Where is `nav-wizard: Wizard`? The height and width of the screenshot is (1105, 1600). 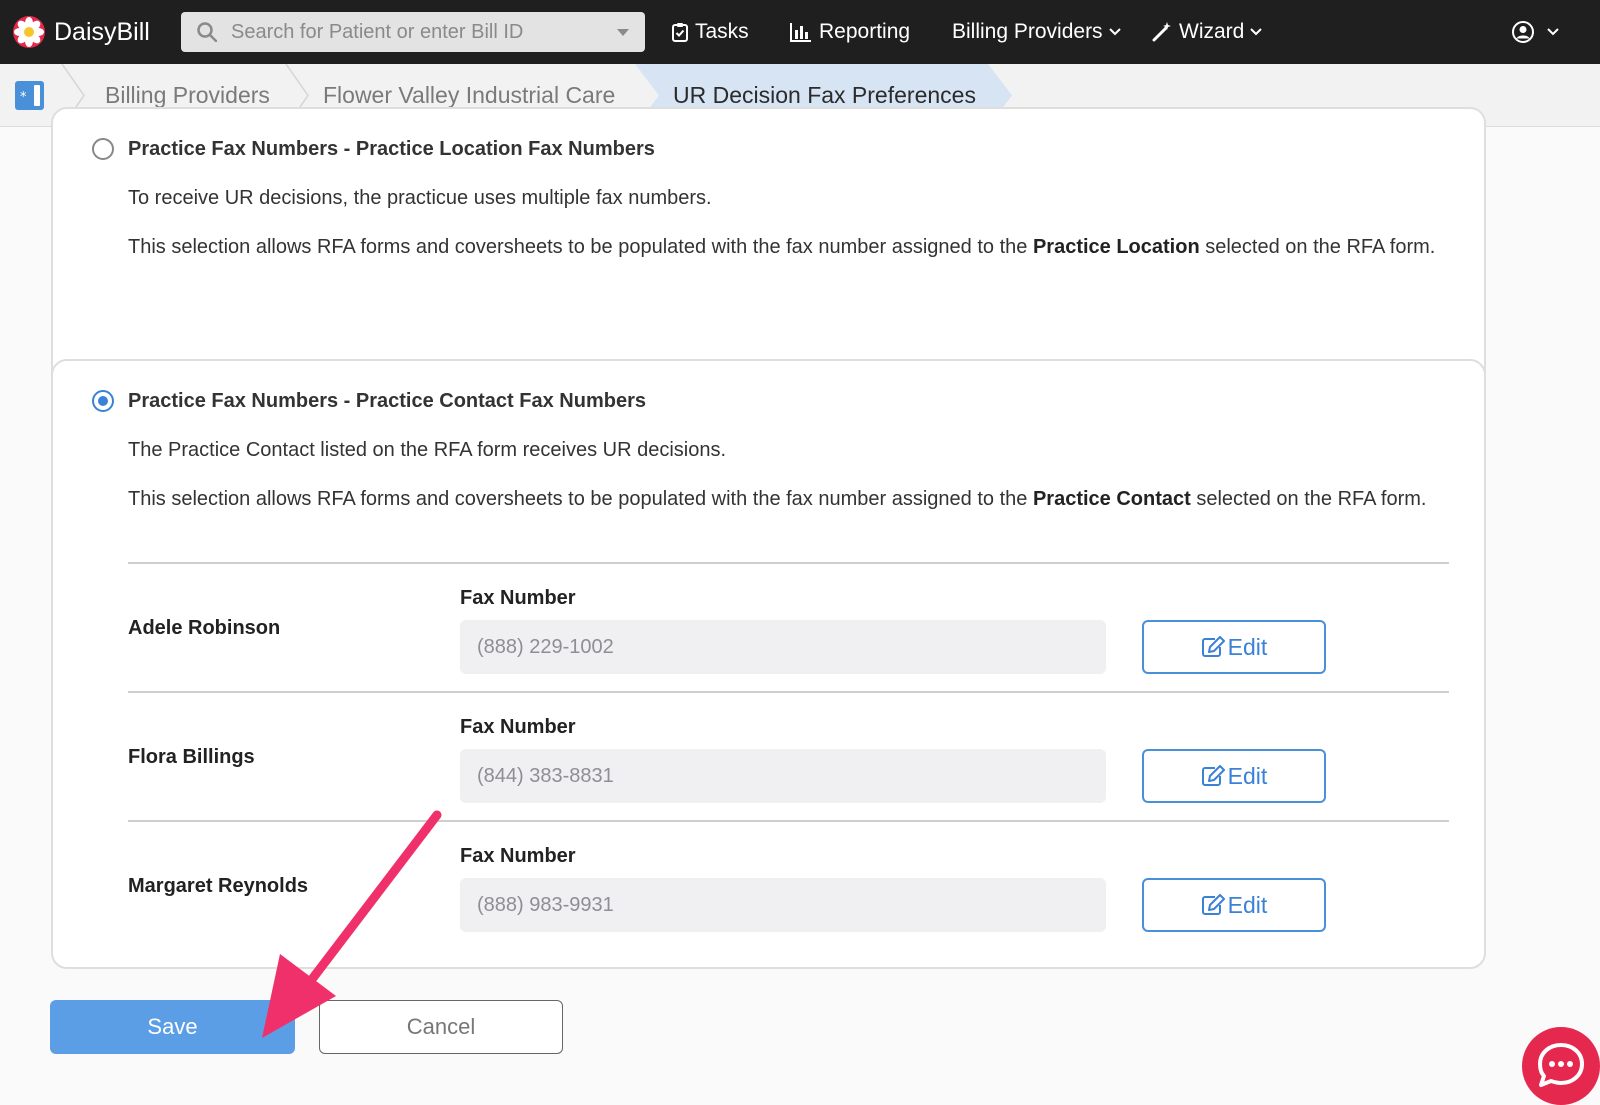
nav-wizard: Wizard is located at coordinates (1210, 32).